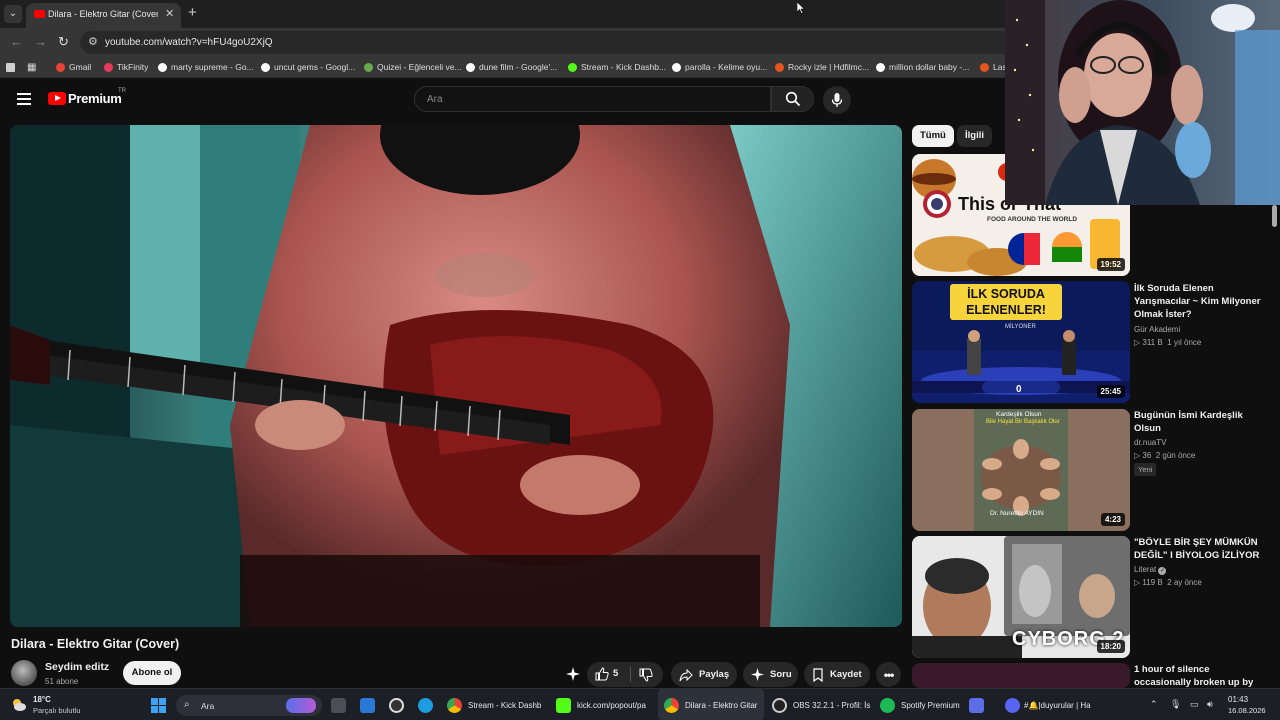 The width and height of the screenshot is (1280, 720). Describe the element at coordinates (16, 41) in the screenshot. I see `back-icon: ←` at that location.